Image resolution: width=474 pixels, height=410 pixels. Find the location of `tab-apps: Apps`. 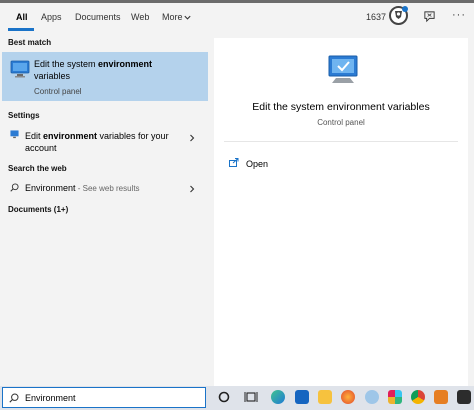

tab-apps: Apps is located at coordinates (51, 17).